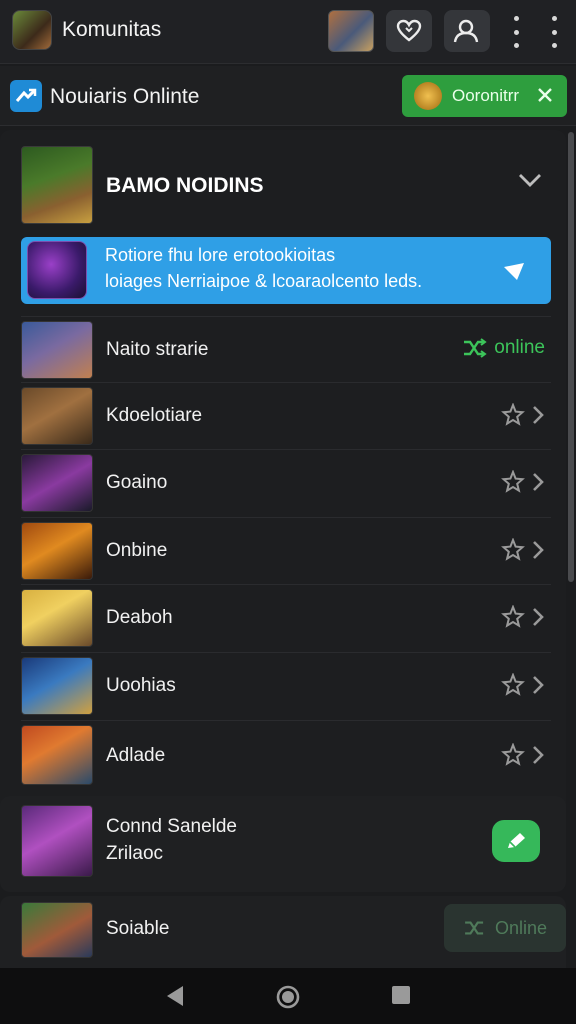 The width and height of the screenshot is (576, 1024). I want to click on list-item: Naito strarie online, so click(286, 349).